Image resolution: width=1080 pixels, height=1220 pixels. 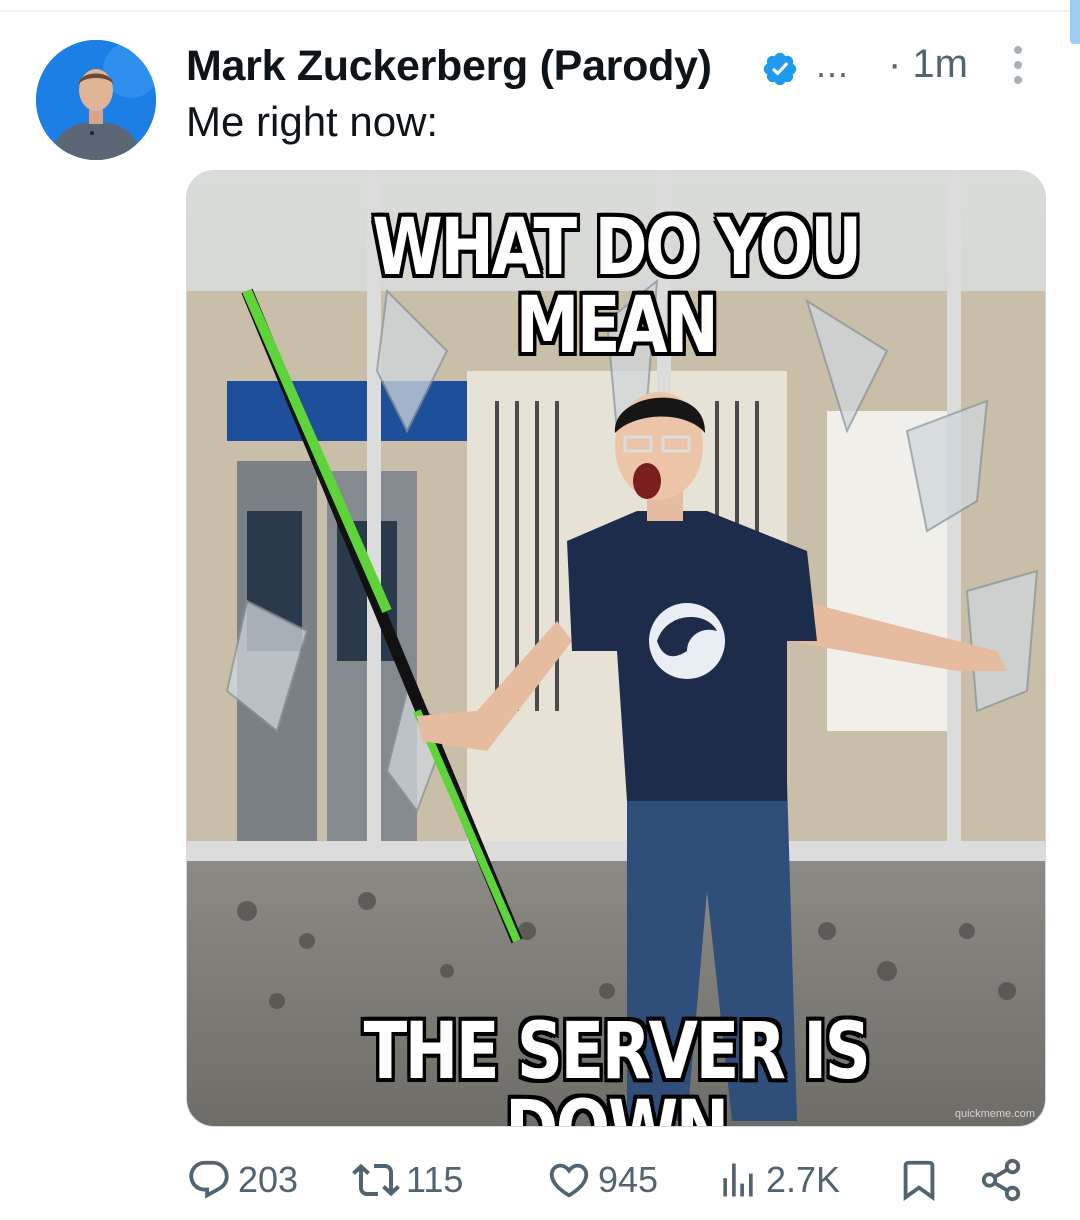 I want to click on tweet-header: Mark Zuckerberg (Parody) ... · 1m, so click(x=616, y=66).